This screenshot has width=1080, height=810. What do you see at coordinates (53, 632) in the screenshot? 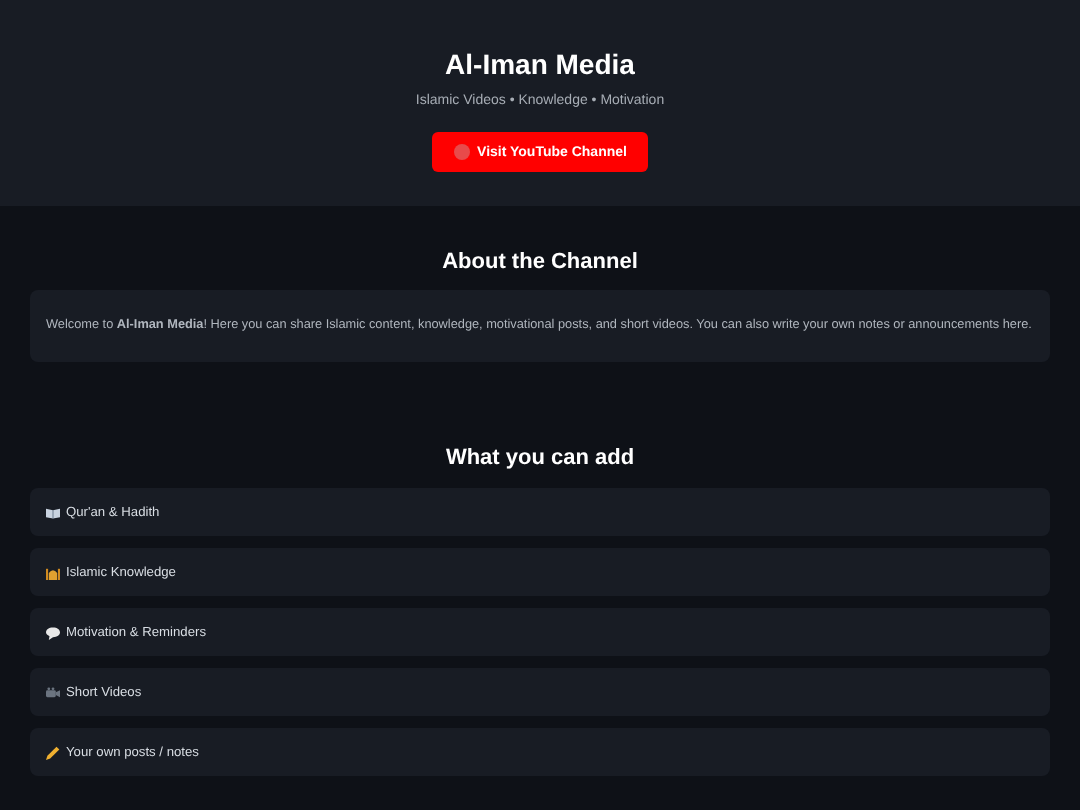
I see `speech-bubble-icon` at bounding box center [53, 632].